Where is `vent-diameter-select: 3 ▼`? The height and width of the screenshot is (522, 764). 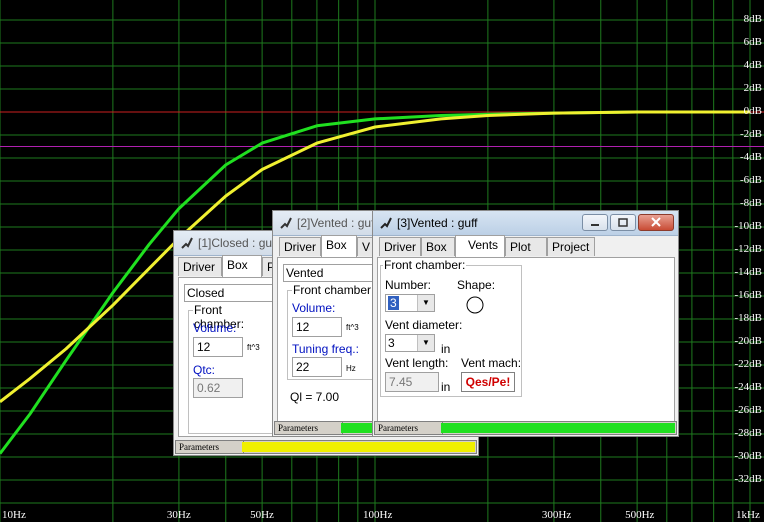
vent-diameter-select: 3 ▼ is located at coordinates (410, 343).